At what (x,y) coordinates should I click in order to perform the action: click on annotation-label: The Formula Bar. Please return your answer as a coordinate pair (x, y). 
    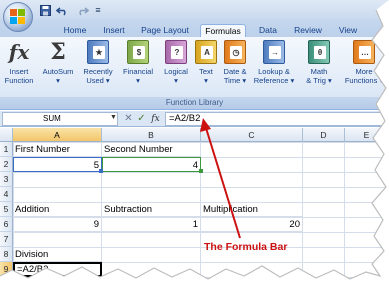
    Looking at the image, I should click on (246, 247).